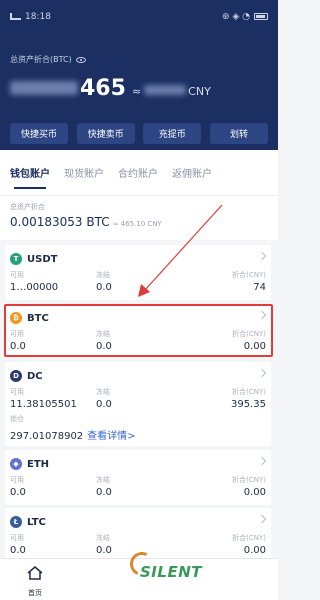 The width and height of the screenshot is (320, 600). Describe the element at coordinates (171, 572) in the screenshot. I see `watermark-text: SILENT` at that location.